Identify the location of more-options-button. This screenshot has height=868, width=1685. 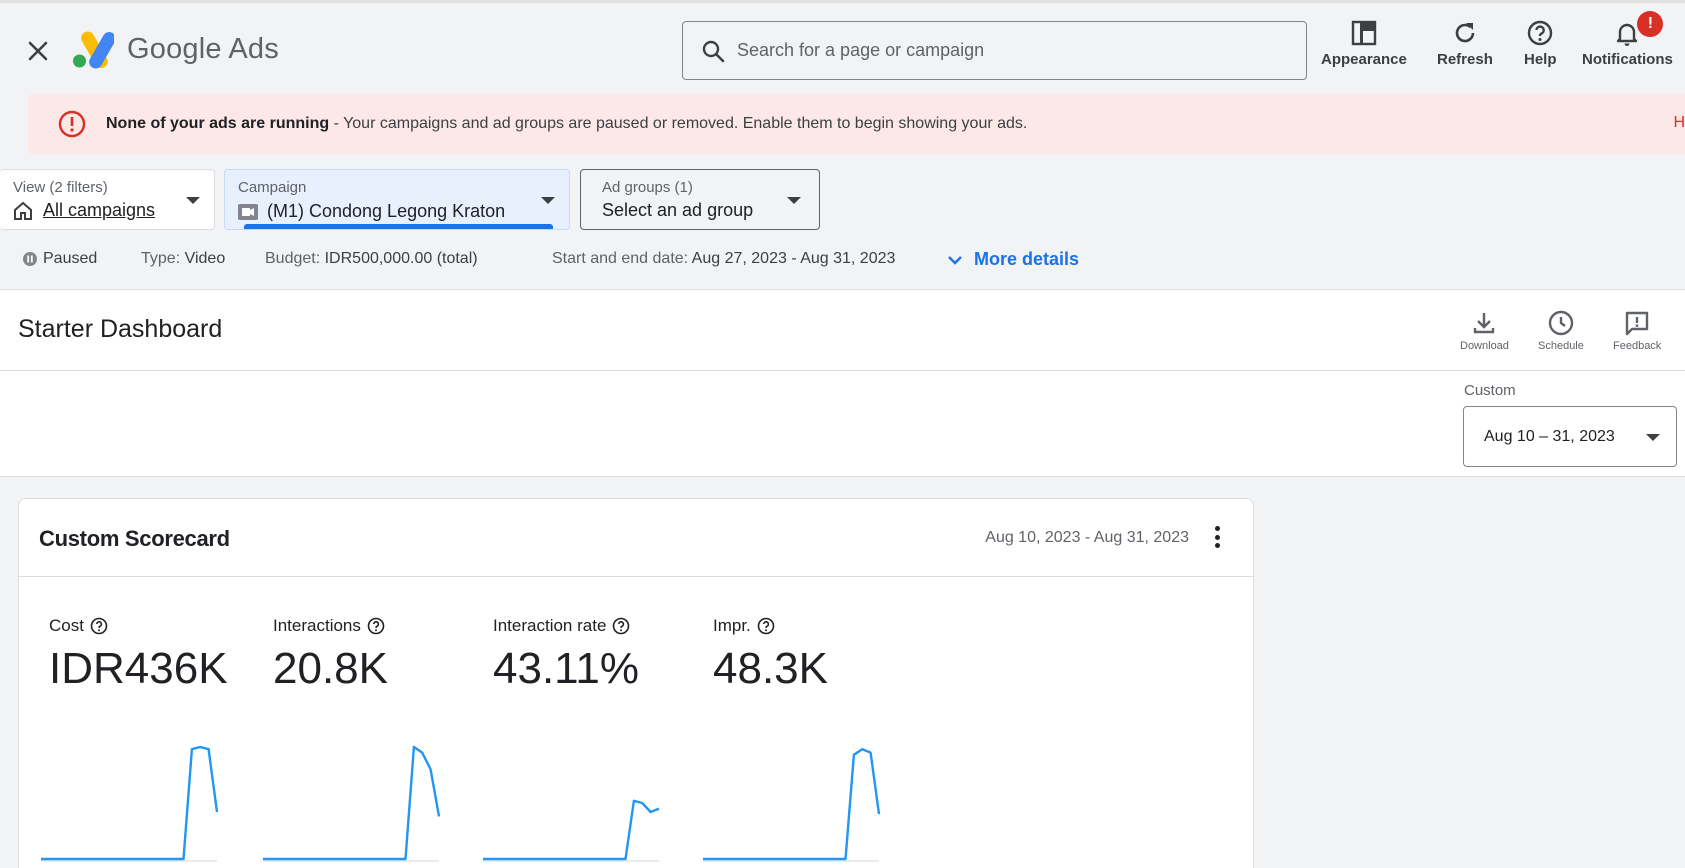
(1217, 537).